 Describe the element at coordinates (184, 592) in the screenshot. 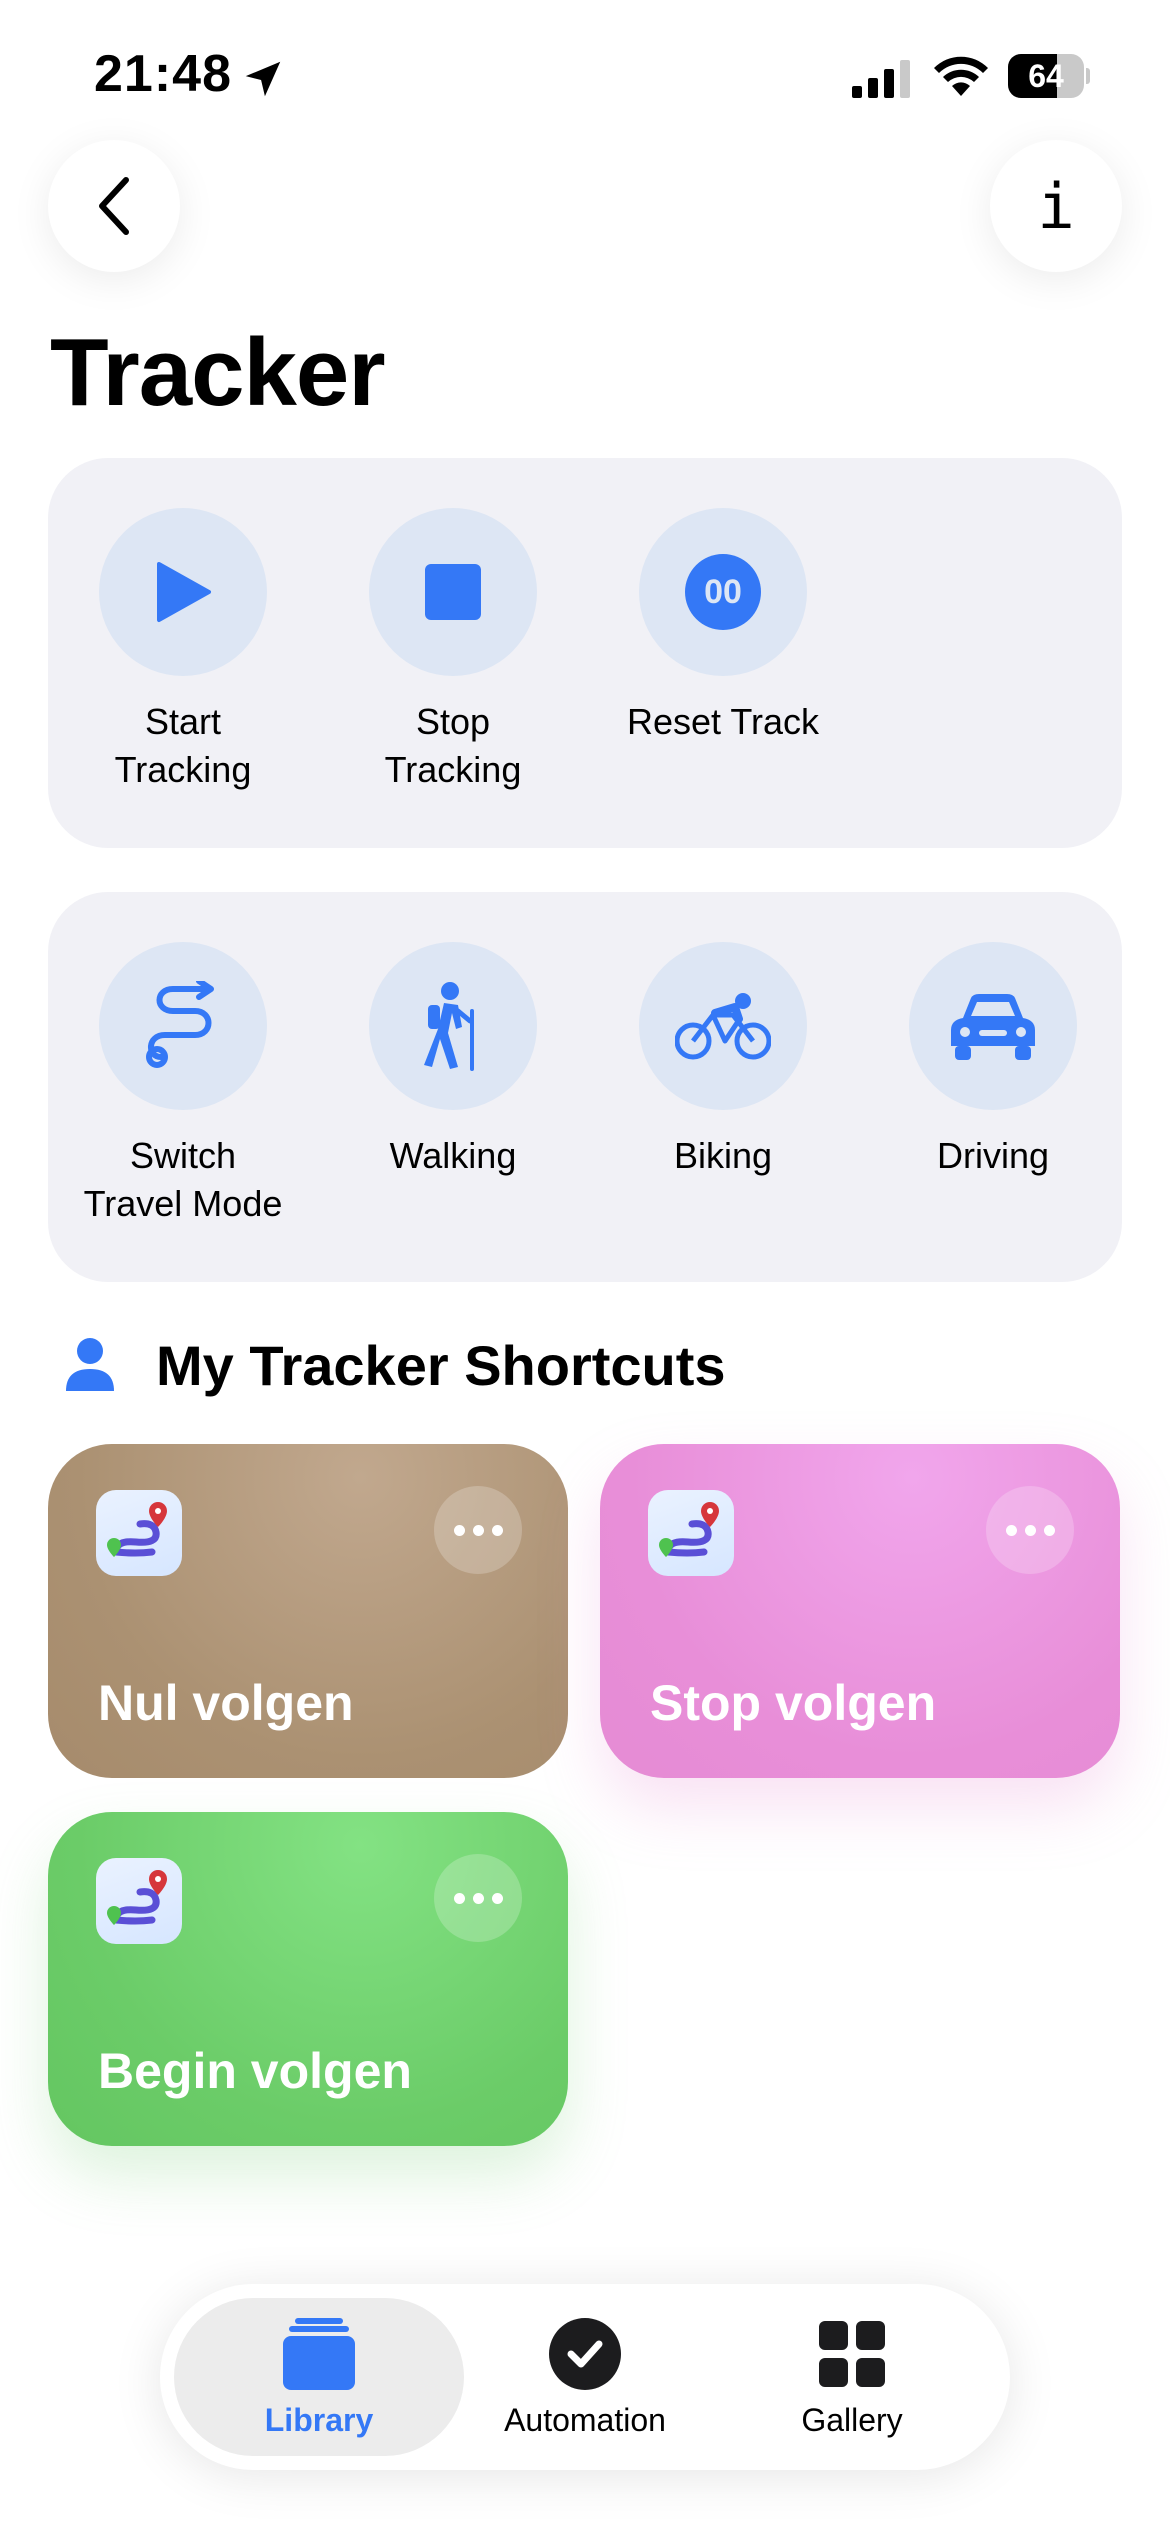

I see `play-icon` at that location.